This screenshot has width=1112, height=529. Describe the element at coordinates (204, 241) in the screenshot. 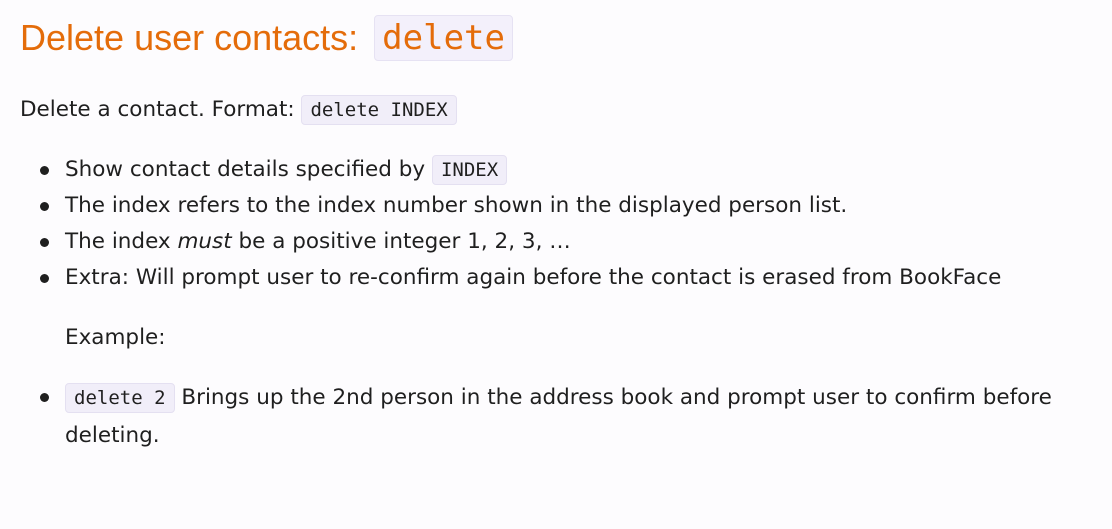

I see `emphasis-text: must` at that location.